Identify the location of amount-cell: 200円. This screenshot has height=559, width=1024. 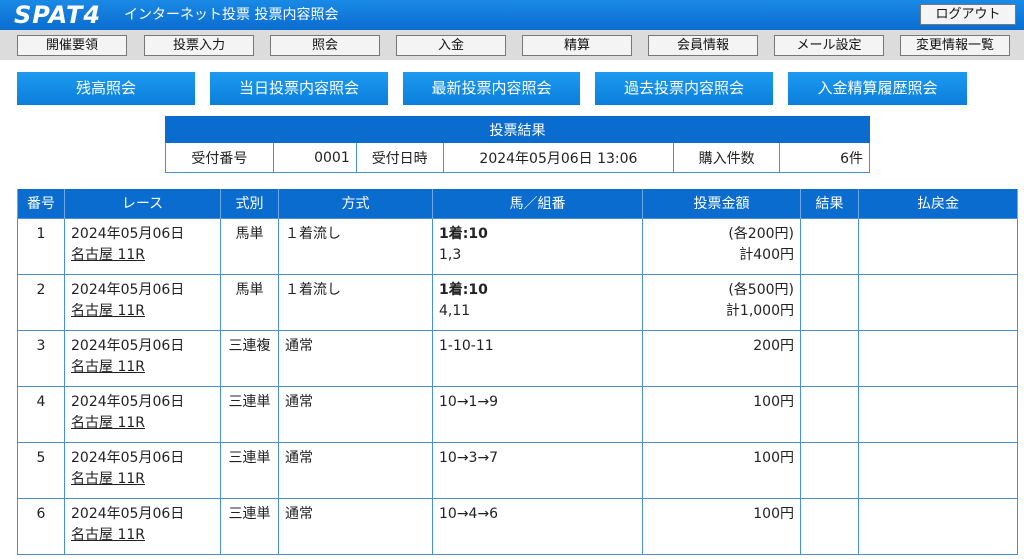
(721, 358).